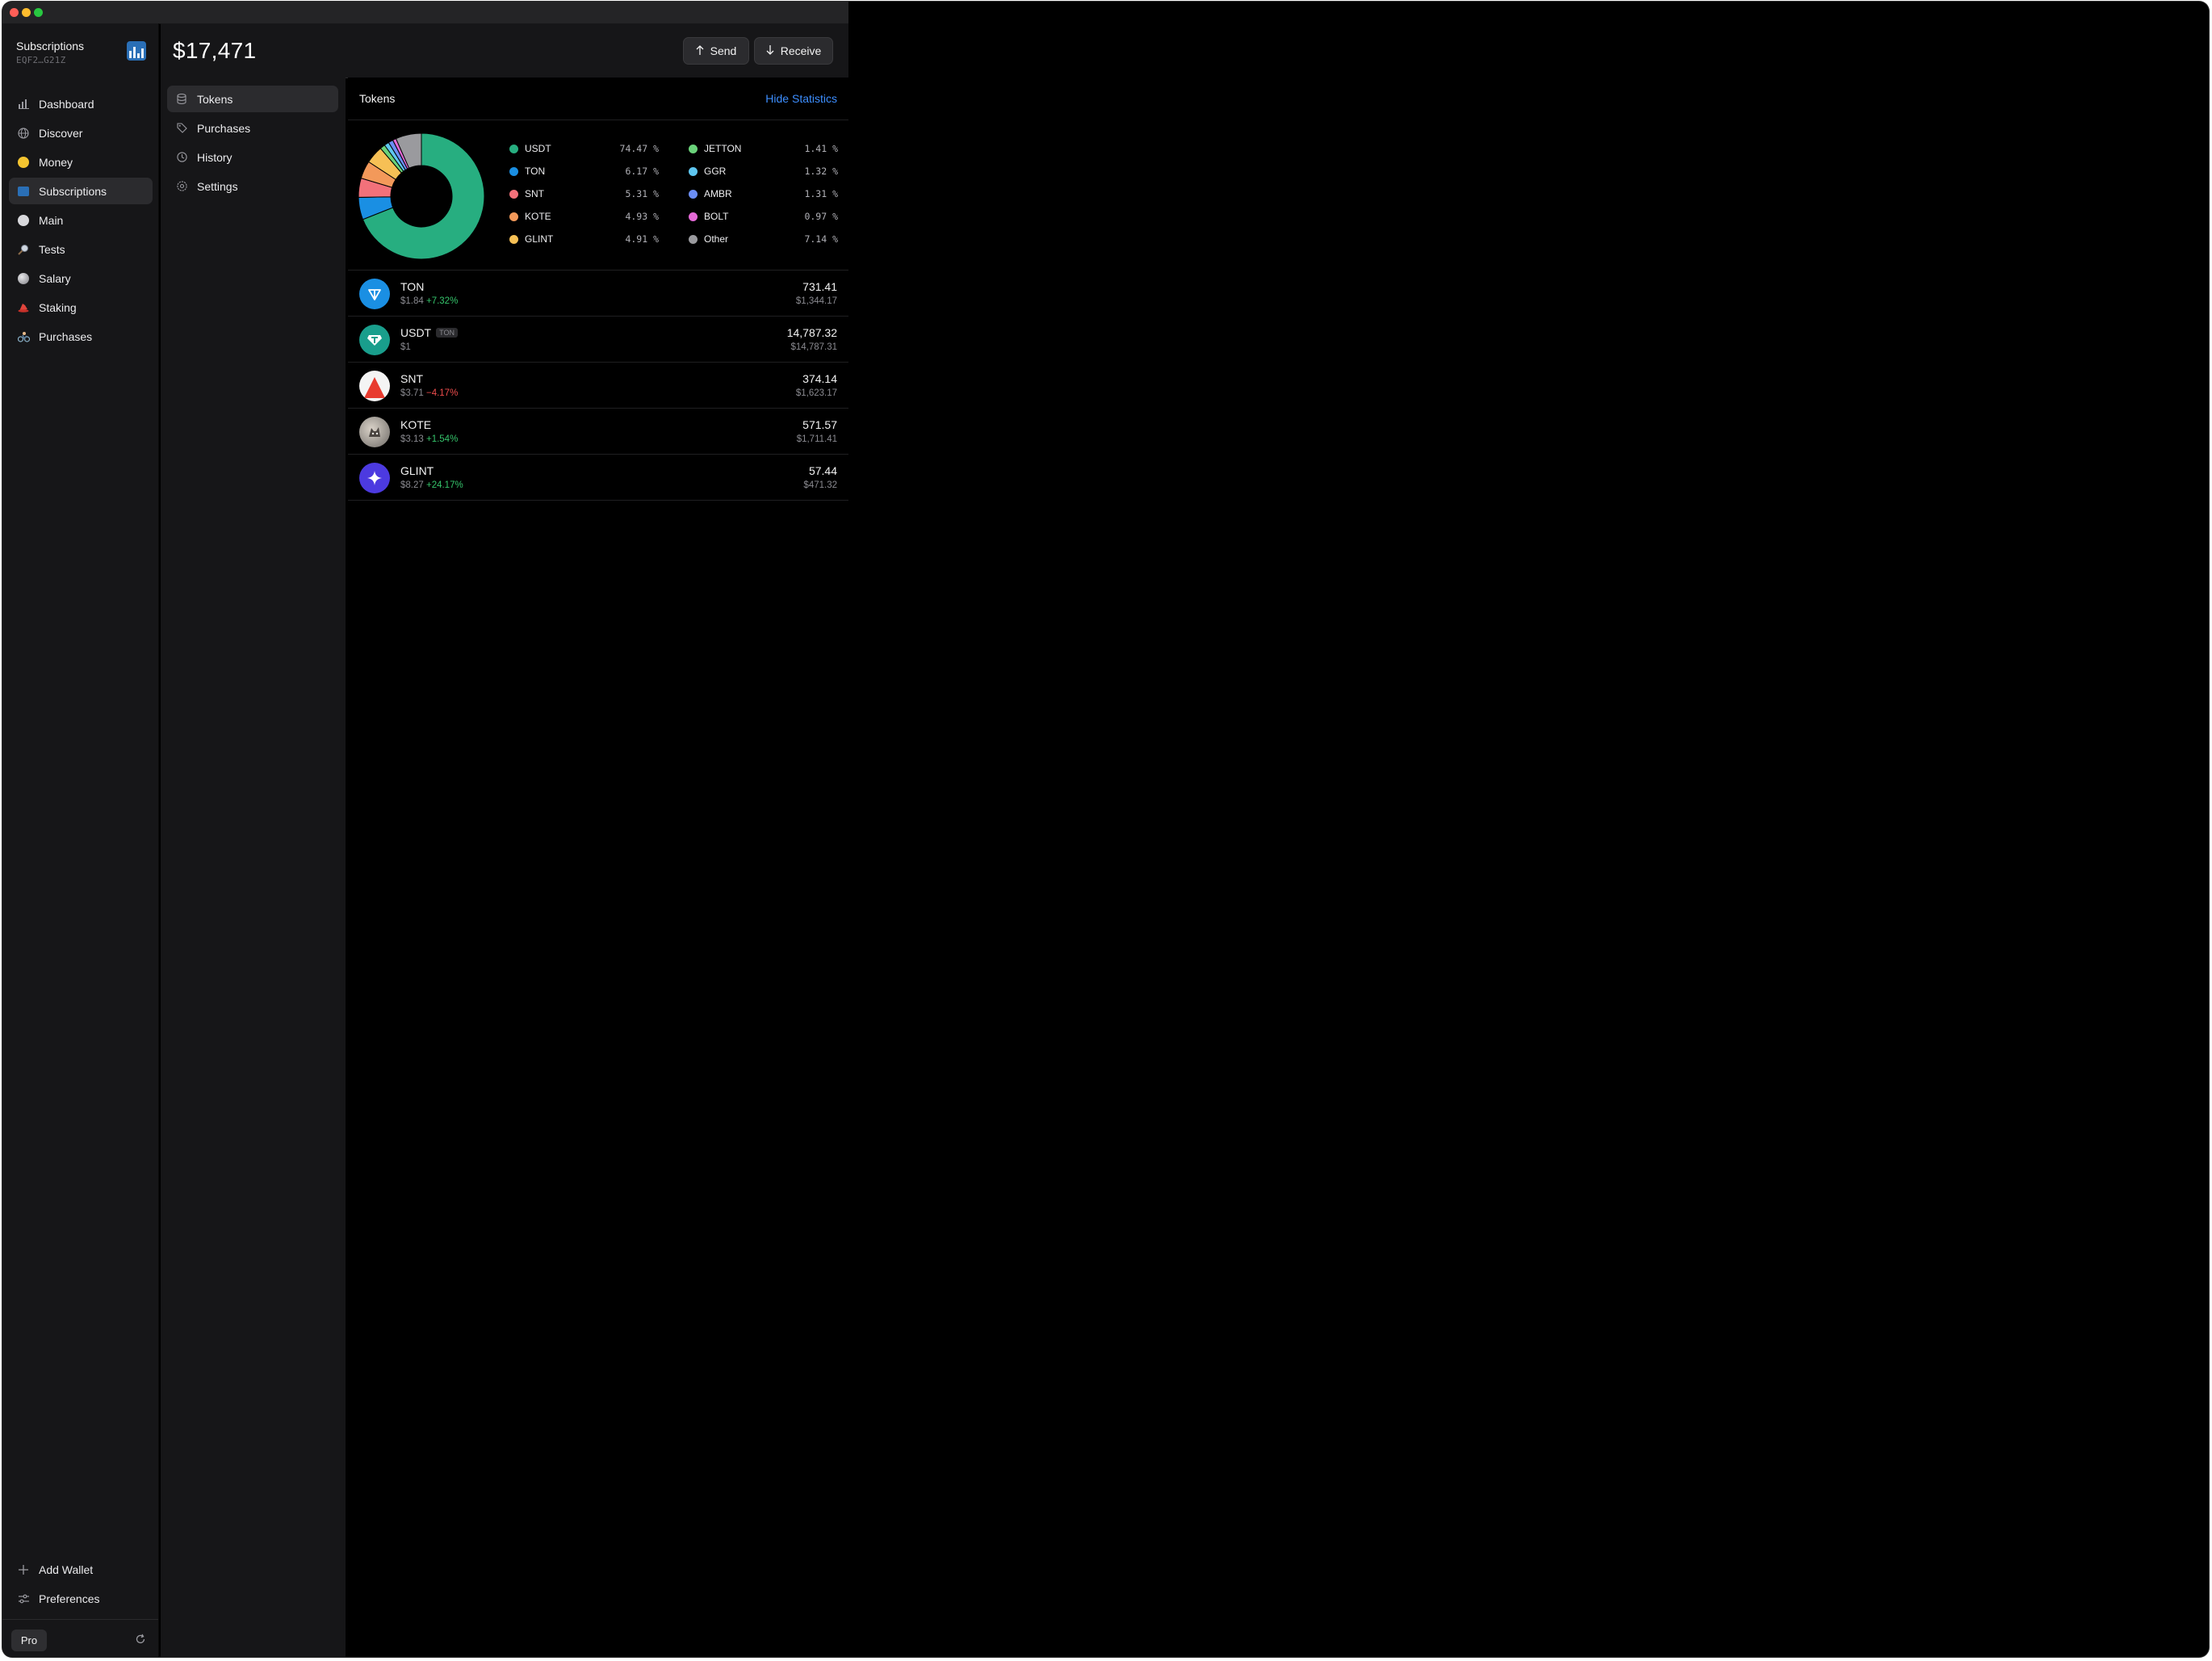 The width and height of the screenshot is (2212, 1661). What do you see at coordinates (81, 162) in the screenshot?
I see `sidebar-item-money: Money` at bounding box center [81, 162].